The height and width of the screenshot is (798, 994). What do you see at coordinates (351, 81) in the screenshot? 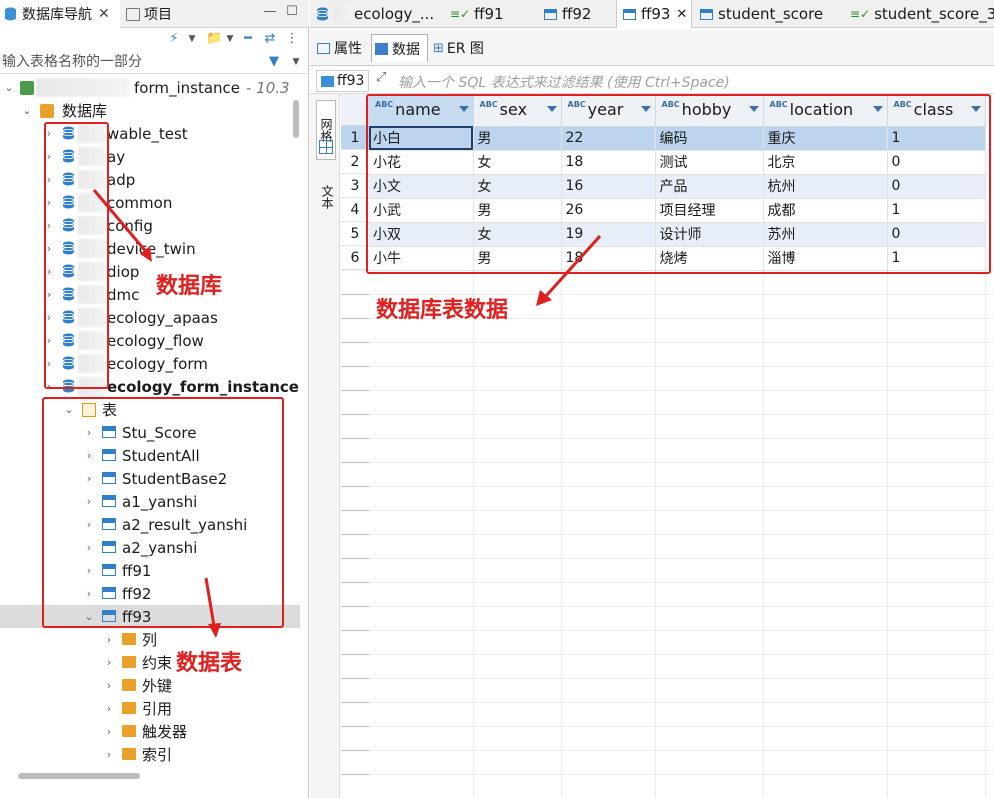
I see `table-name-label: ff93` at bounding box center [351, 81].